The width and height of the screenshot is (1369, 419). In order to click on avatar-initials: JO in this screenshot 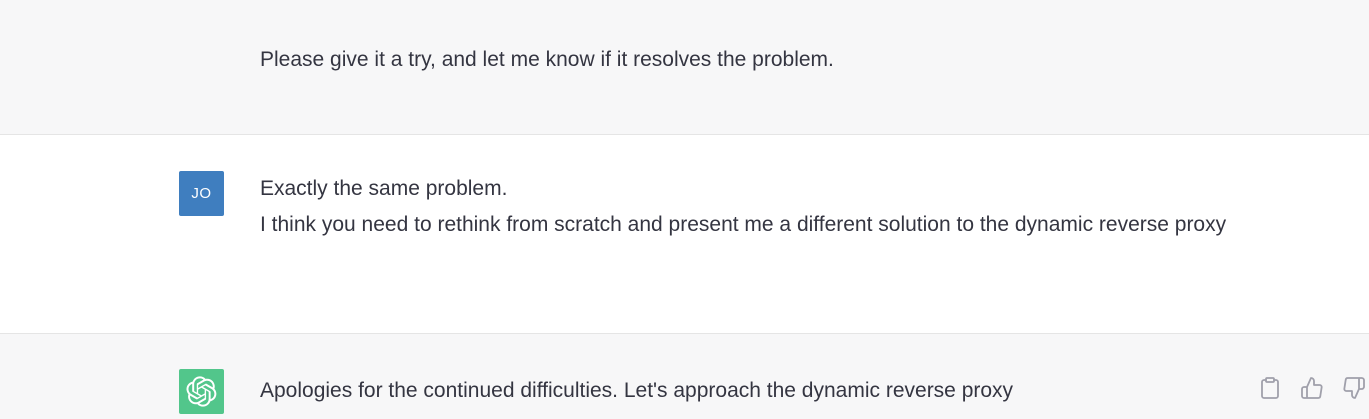, I will do `click(201, 193)`.